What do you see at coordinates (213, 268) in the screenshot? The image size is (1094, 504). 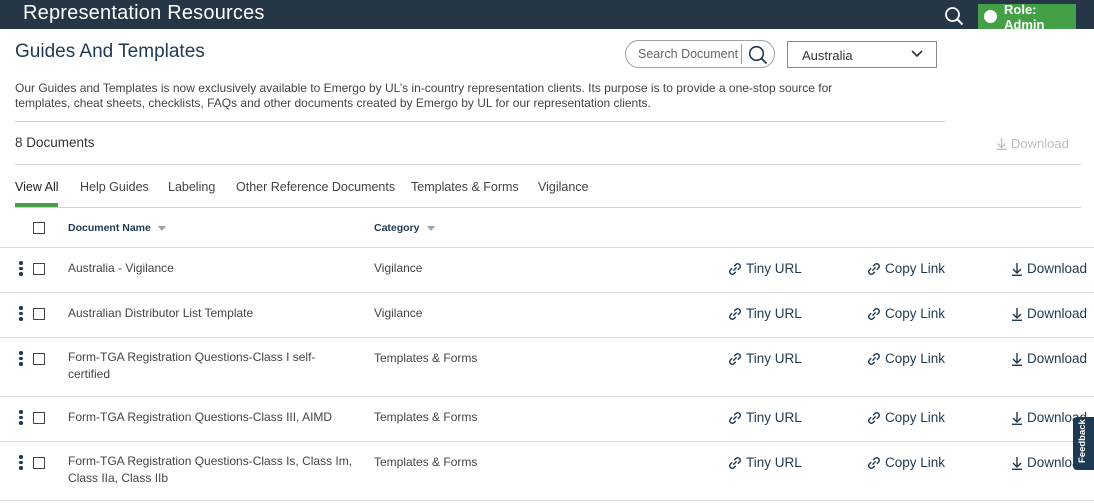 I see `document-name: Australia - Vigilance` at bounding box center [213, 268].